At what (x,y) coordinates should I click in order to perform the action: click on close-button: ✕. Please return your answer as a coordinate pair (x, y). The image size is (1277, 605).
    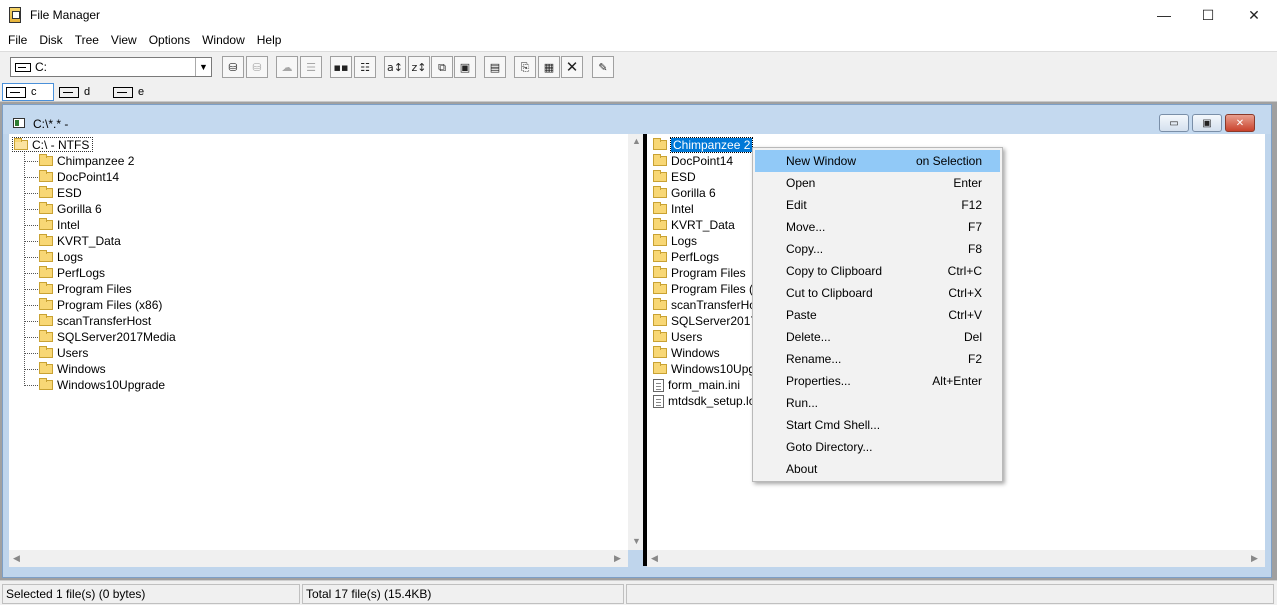
    Looking at the image, I should click on (1254, 15).